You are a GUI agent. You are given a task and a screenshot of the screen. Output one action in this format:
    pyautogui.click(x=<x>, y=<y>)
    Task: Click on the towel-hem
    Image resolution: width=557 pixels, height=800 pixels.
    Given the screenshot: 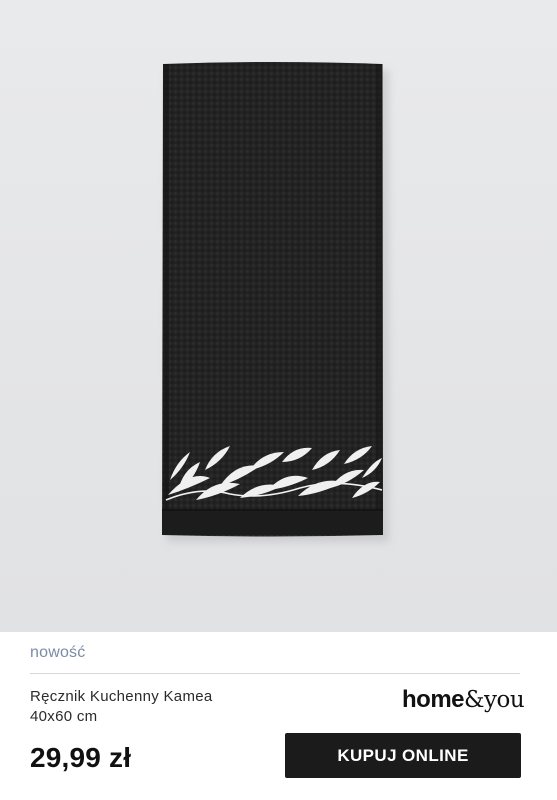 What is the action you would take?
    pyautogui.click(x=272, y=522)
    